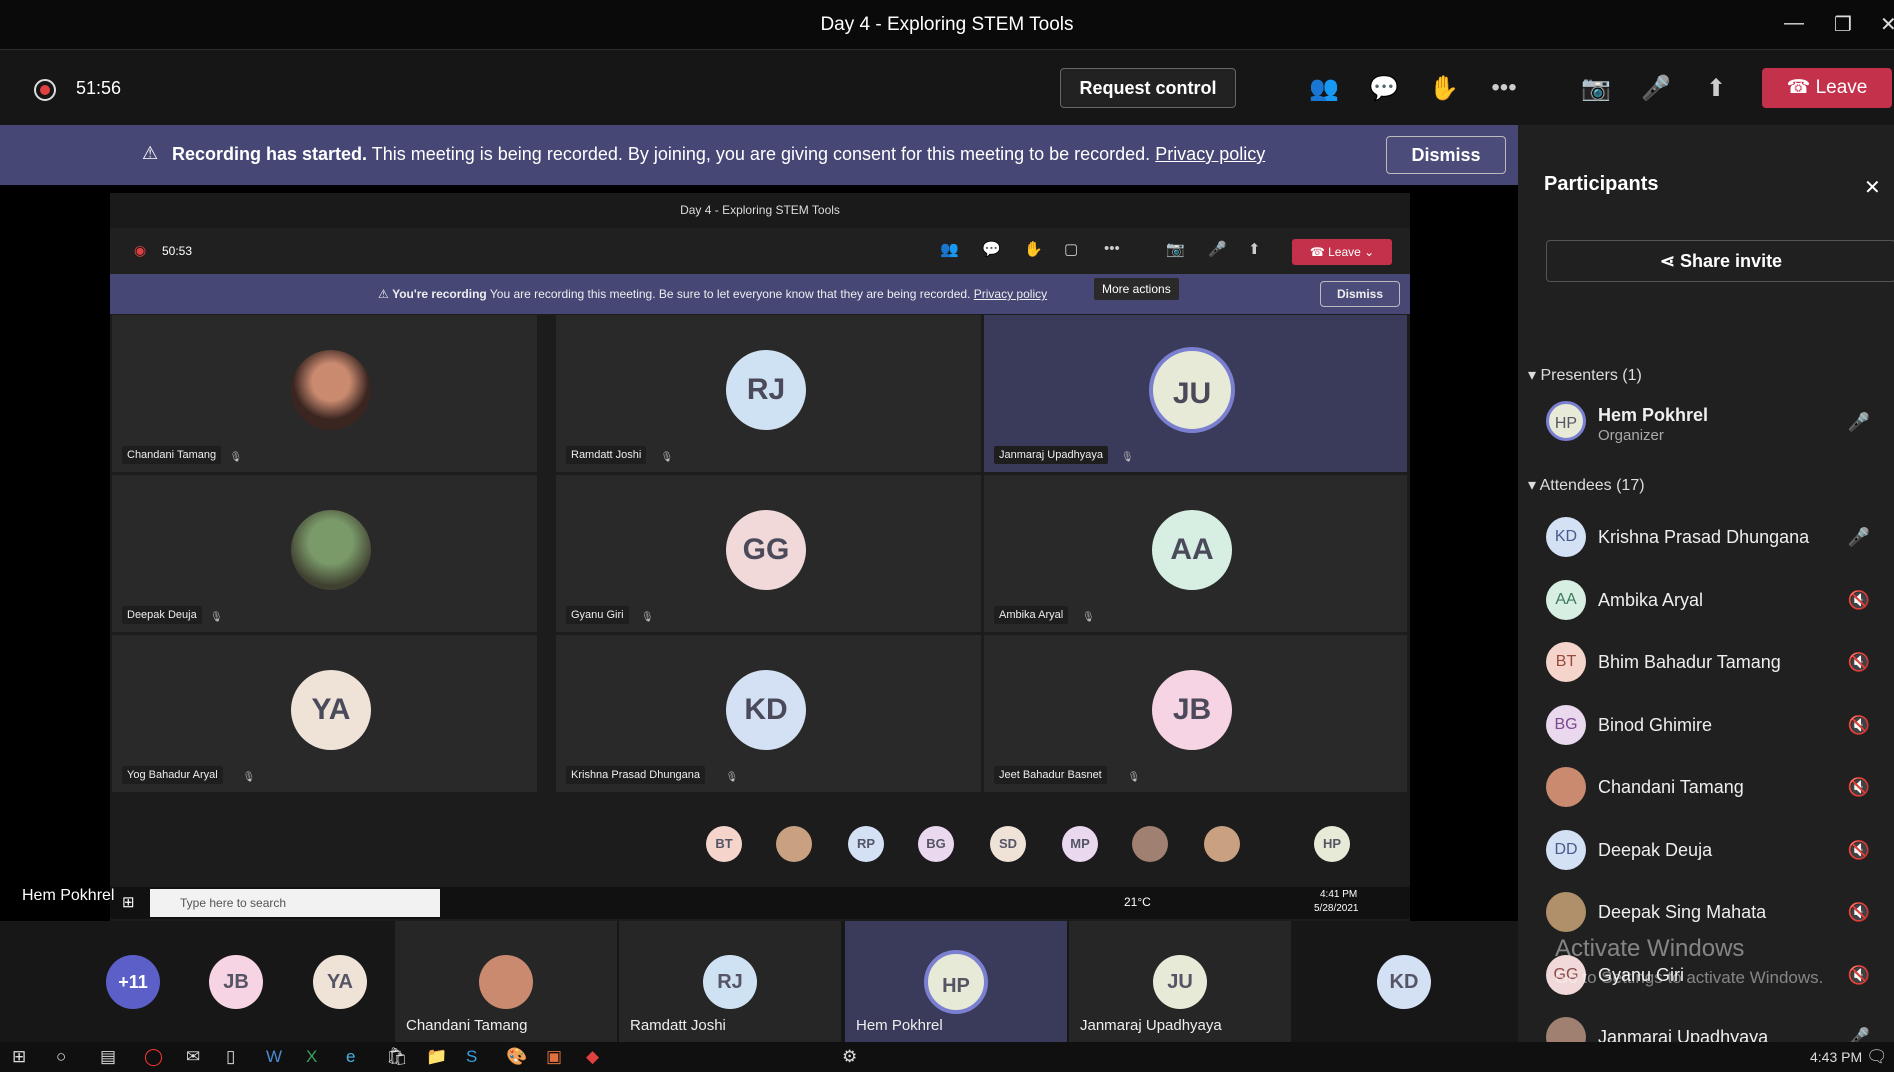  Describe the element at coordinates (554, 1057) in the screenshot. I see `app-icon: ▣` at that location.